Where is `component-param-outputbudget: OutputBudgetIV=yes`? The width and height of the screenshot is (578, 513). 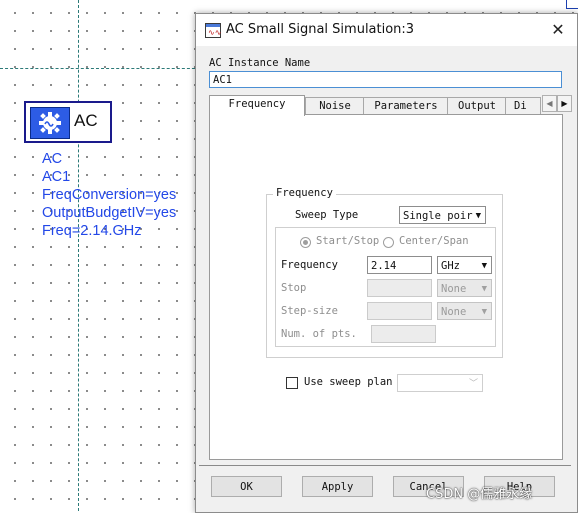 component-param-outputbudget: OutputBudgetIV=yes is located at coordinates (109, 213).